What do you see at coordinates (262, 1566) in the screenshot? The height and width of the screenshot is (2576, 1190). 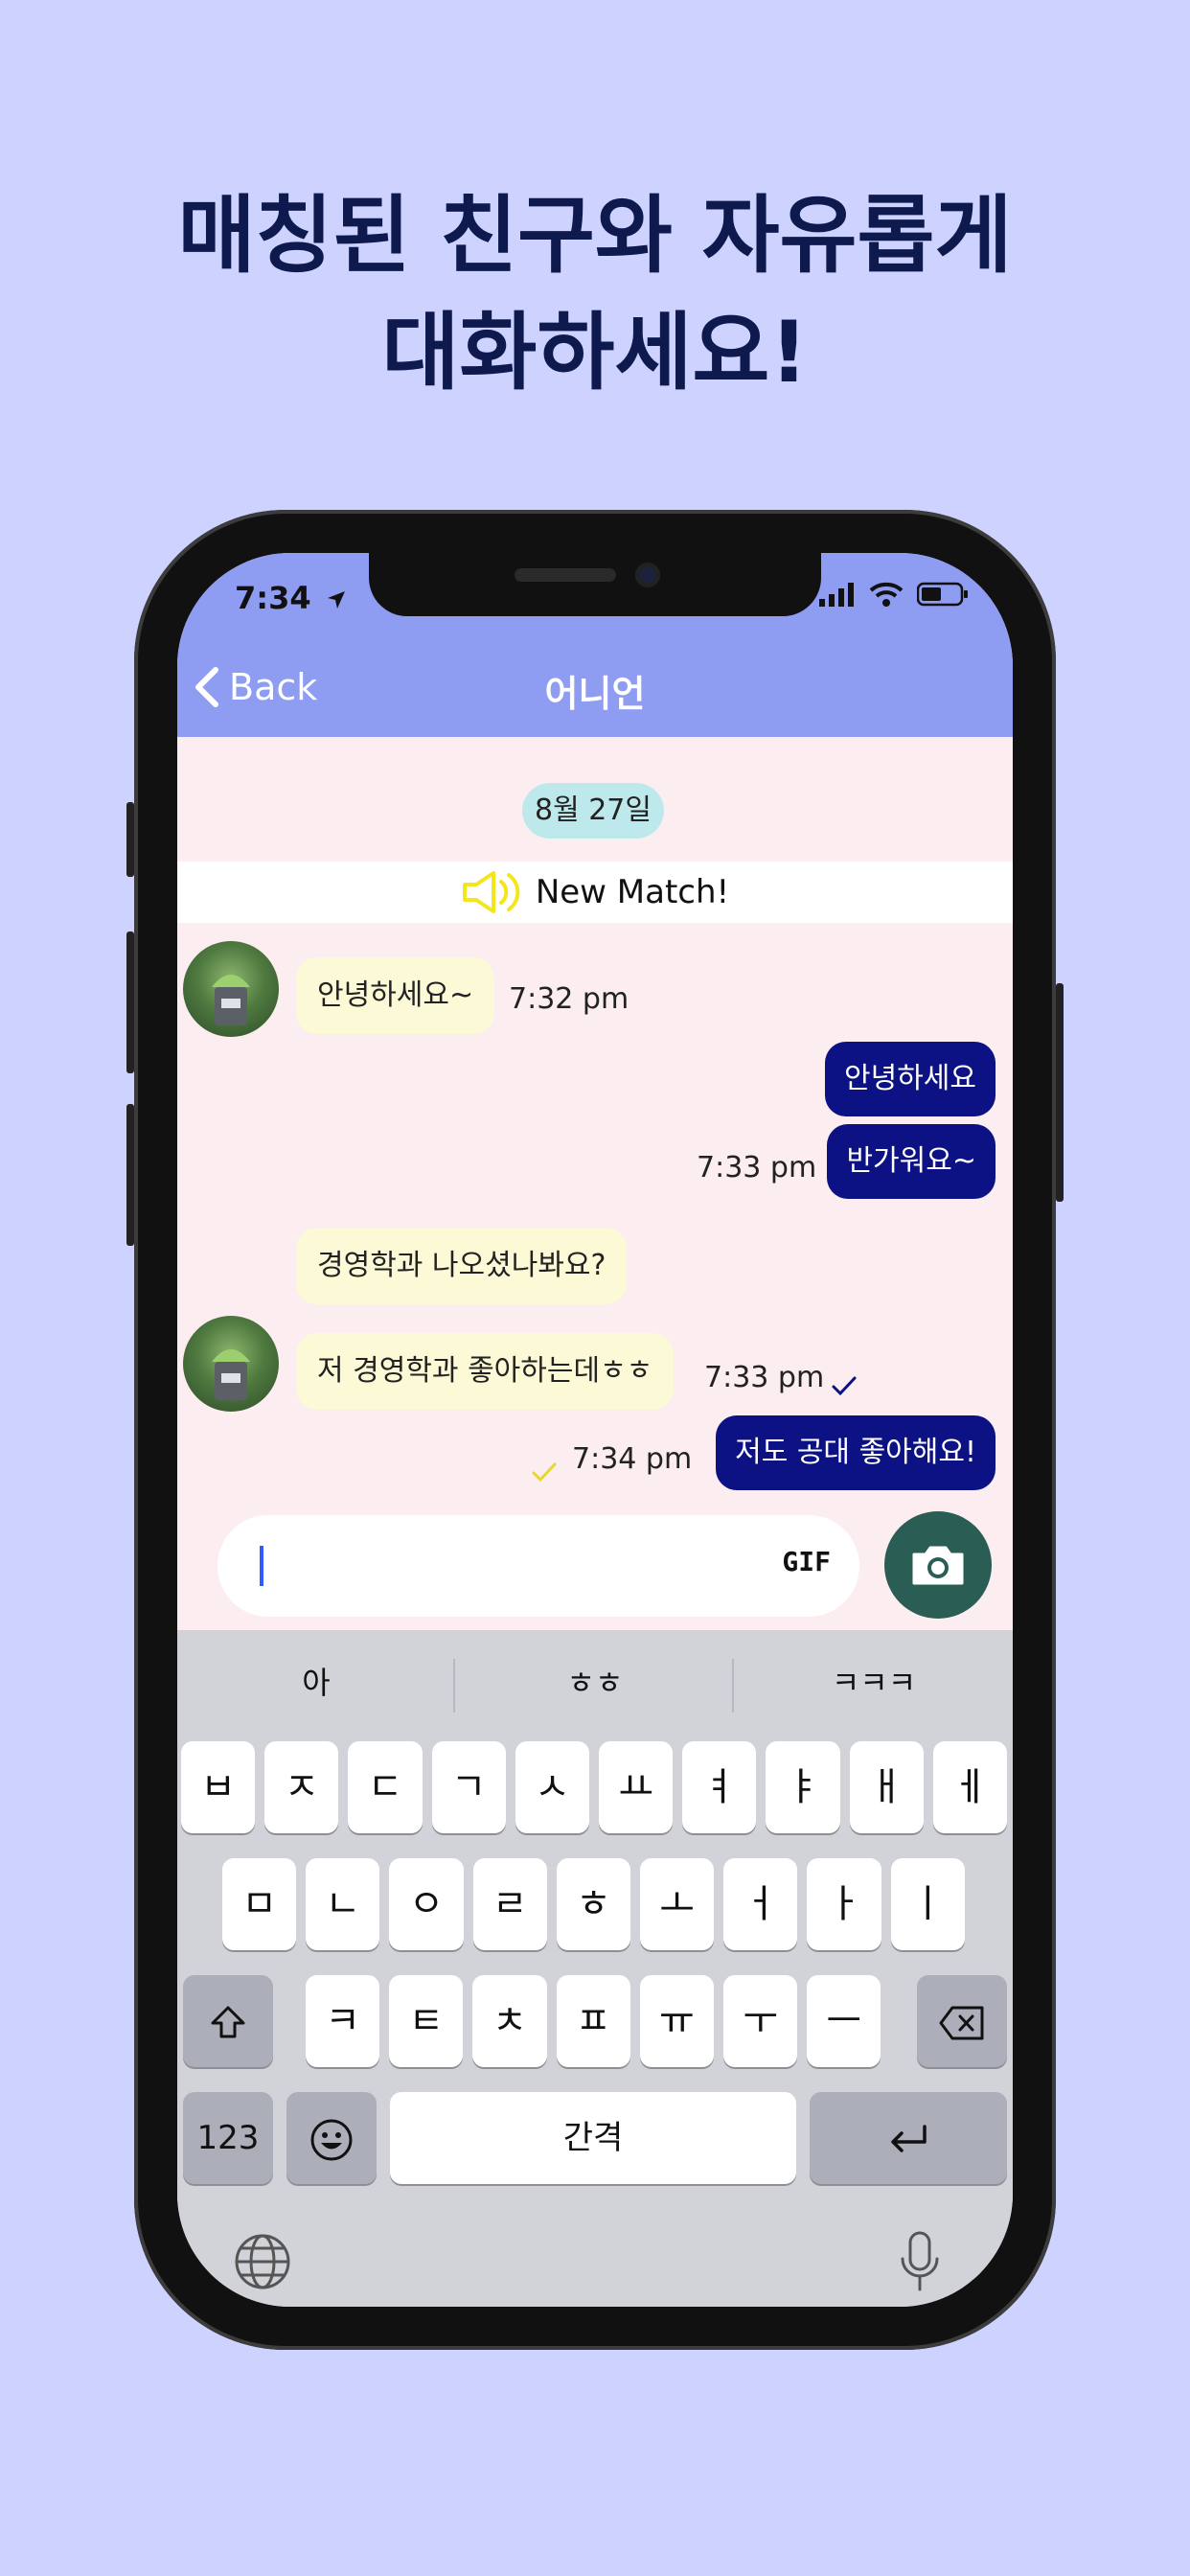 I see `text-caret` at bounding box center [262, 1566].